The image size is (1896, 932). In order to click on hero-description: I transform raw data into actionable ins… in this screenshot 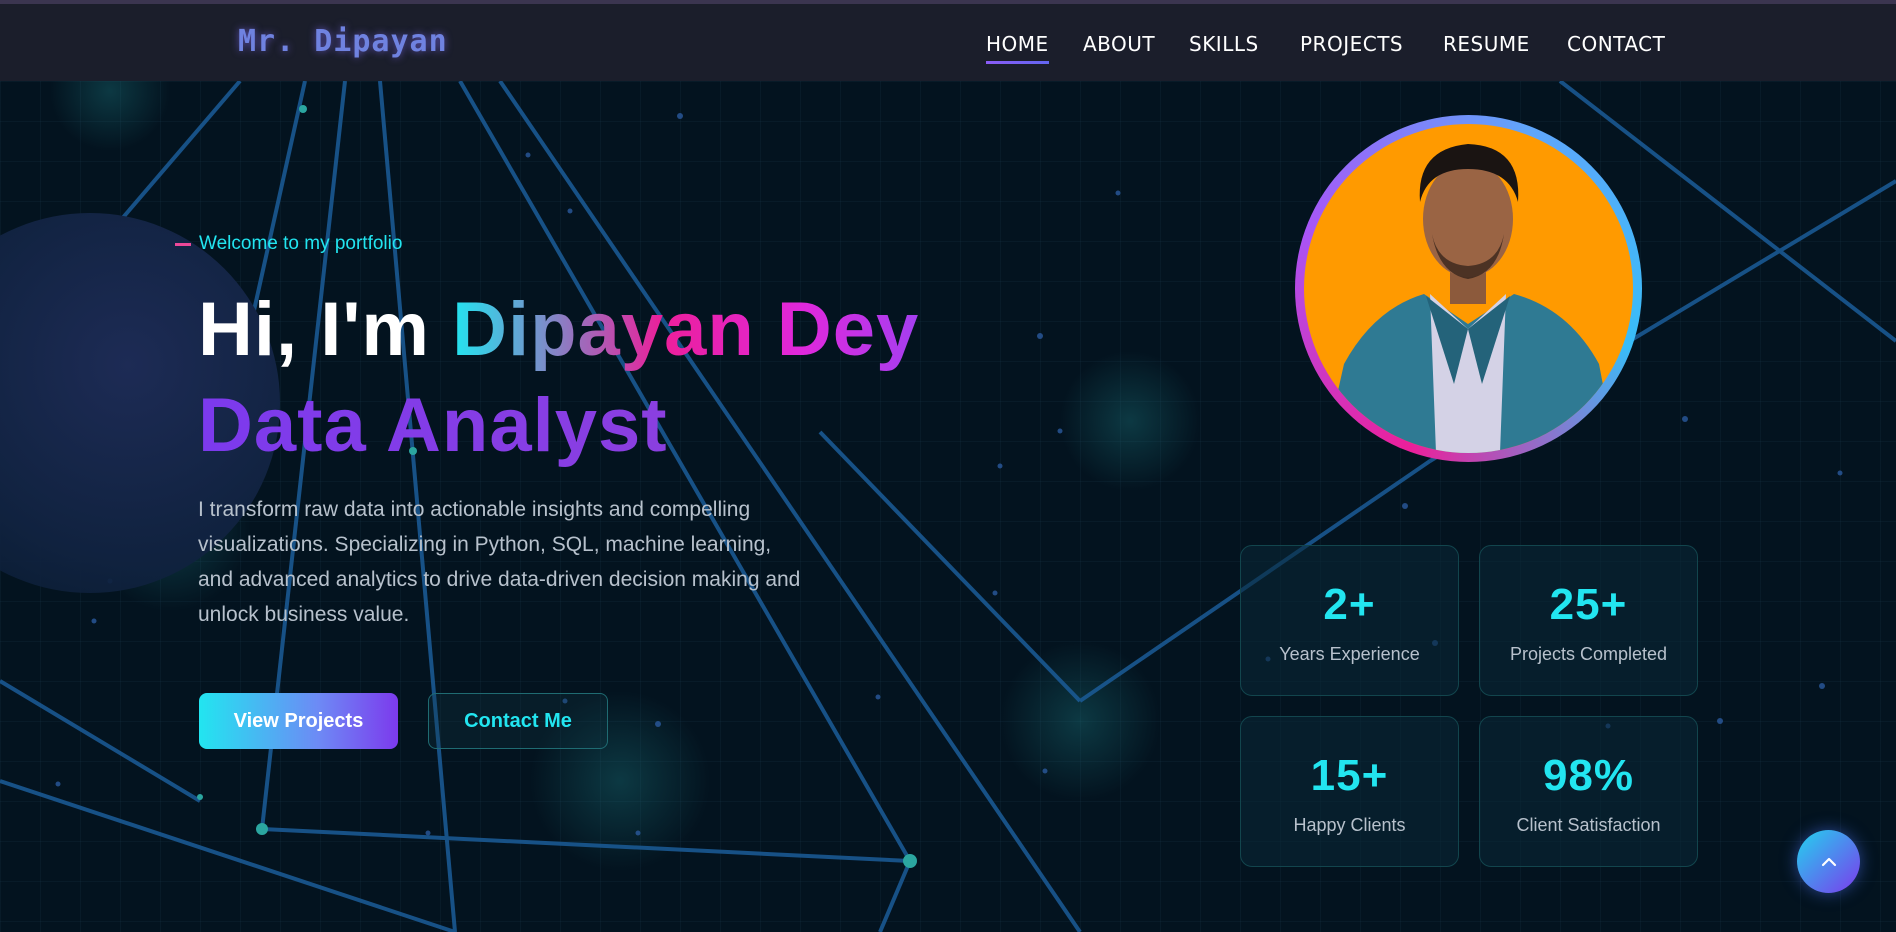, I will do `click(499, 562)`.